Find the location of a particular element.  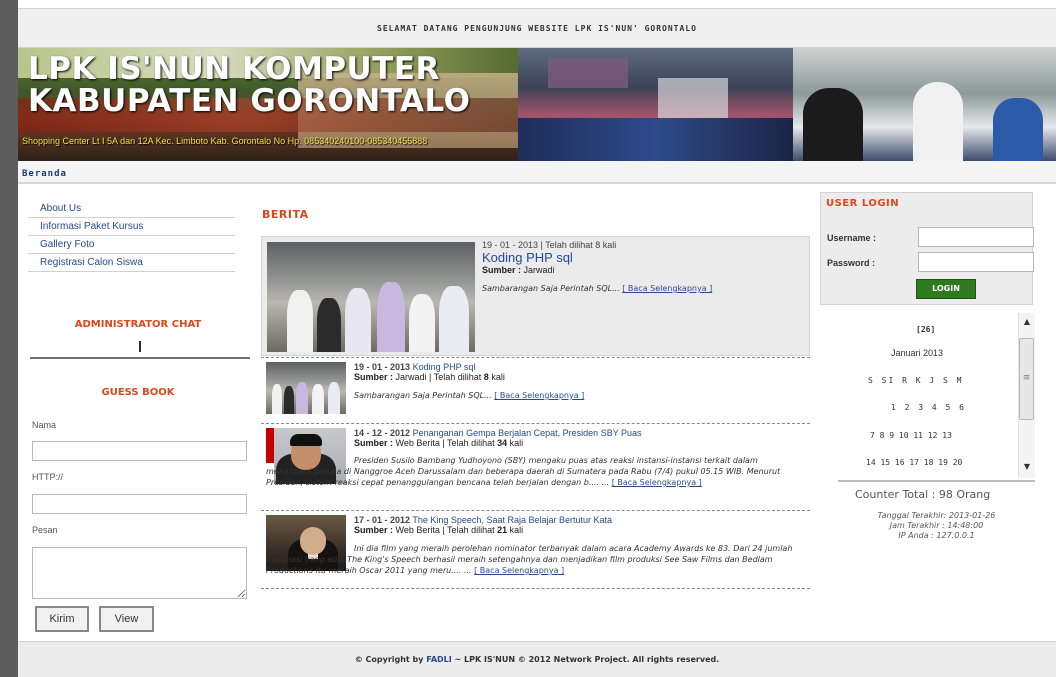

password-label: Password : is located at coordinates (851, 263).